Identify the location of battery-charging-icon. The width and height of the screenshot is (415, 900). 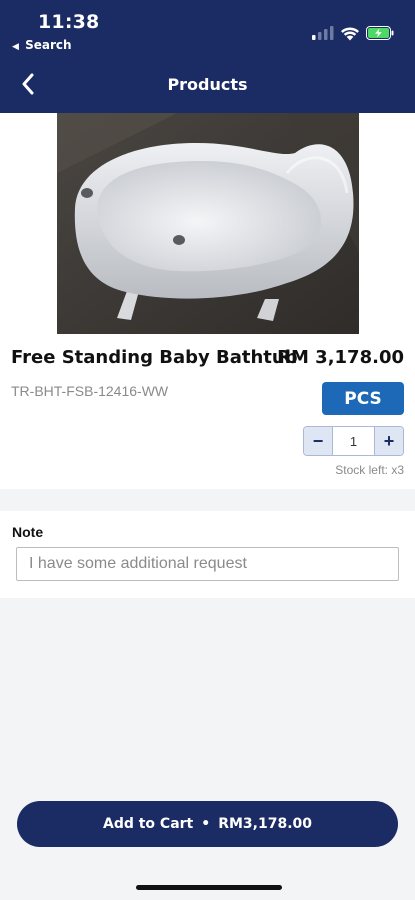
(380, 33).